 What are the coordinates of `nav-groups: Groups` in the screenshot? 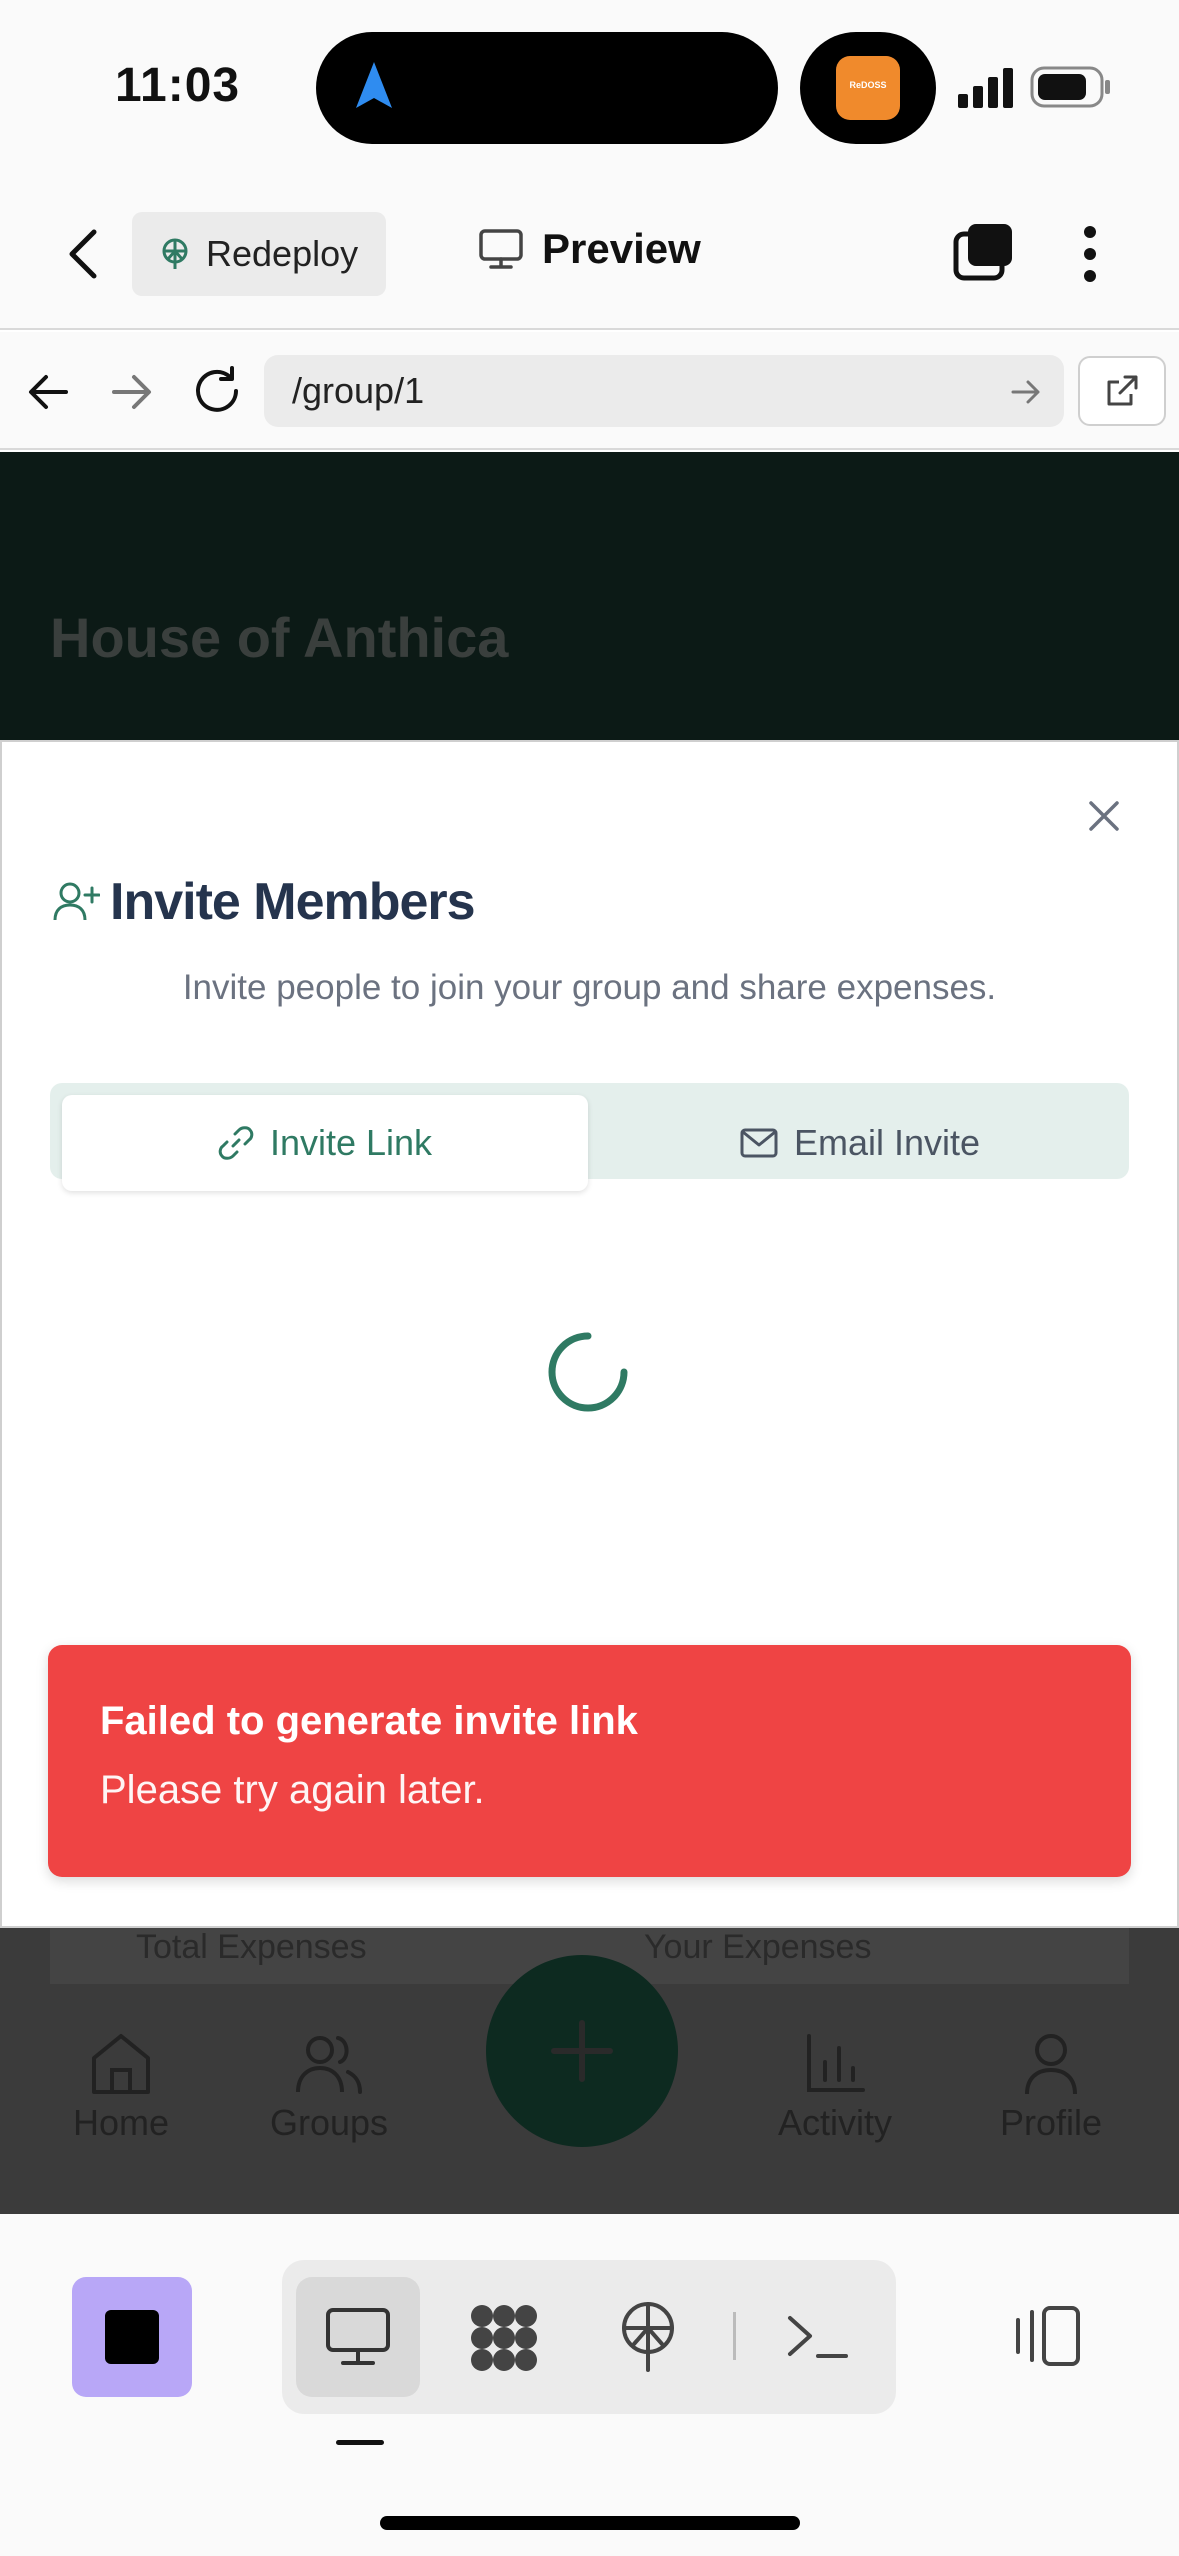 It's located at (329, 2088).